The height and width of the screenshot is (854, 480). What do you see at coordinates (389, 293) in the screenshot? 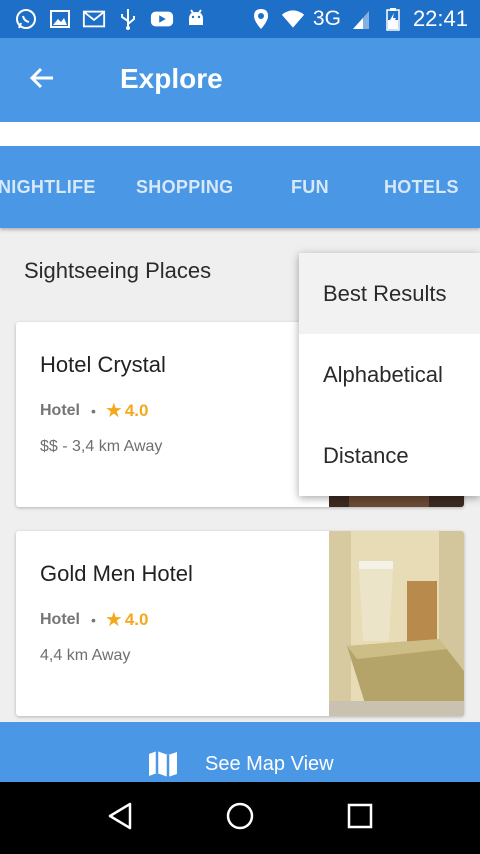
I see `sort-option-best-results: Best Results` at bounding box center [389, 293].